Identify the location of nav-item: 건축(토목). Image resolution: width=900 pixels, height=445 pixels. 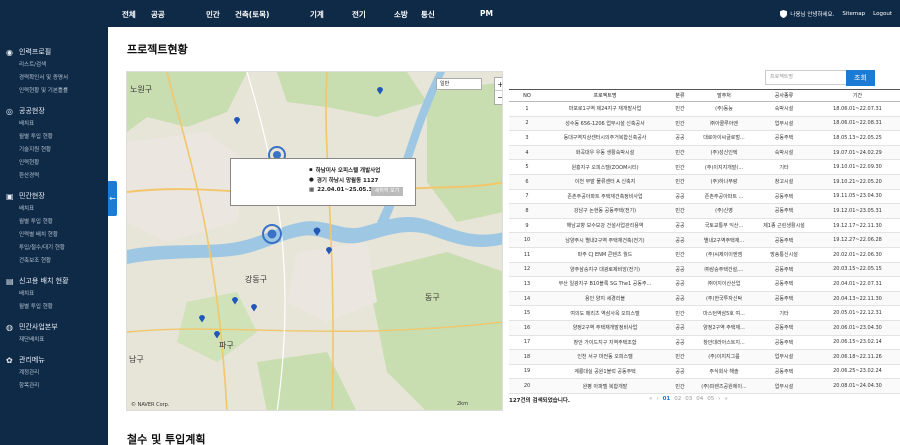
(252, 14).